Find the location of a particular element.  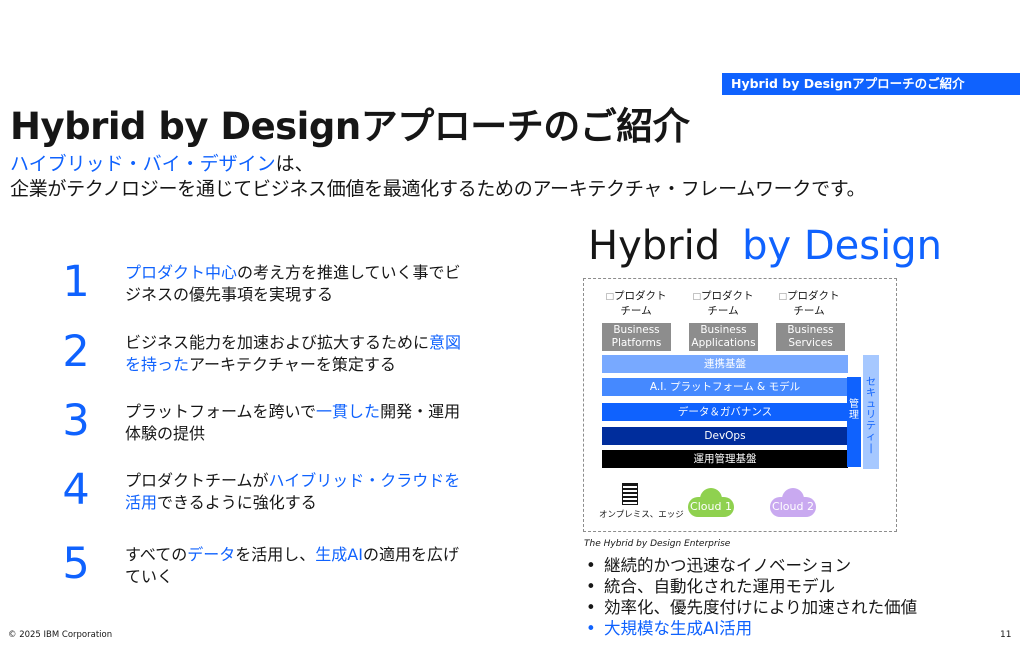

page-number: 11 is located at coordinates (1006, 635).